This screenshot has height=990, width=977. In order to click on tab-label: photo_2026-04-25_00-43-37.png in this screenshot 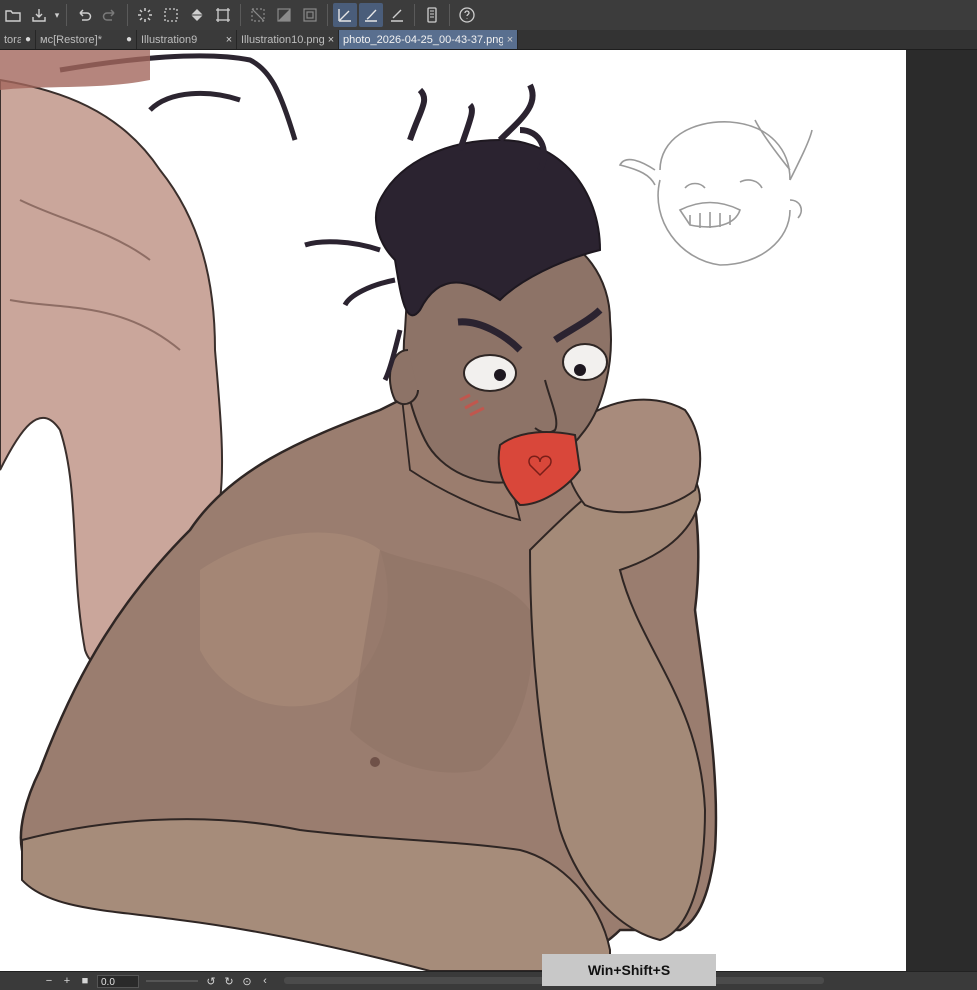, I will do `click(423, 39)`.